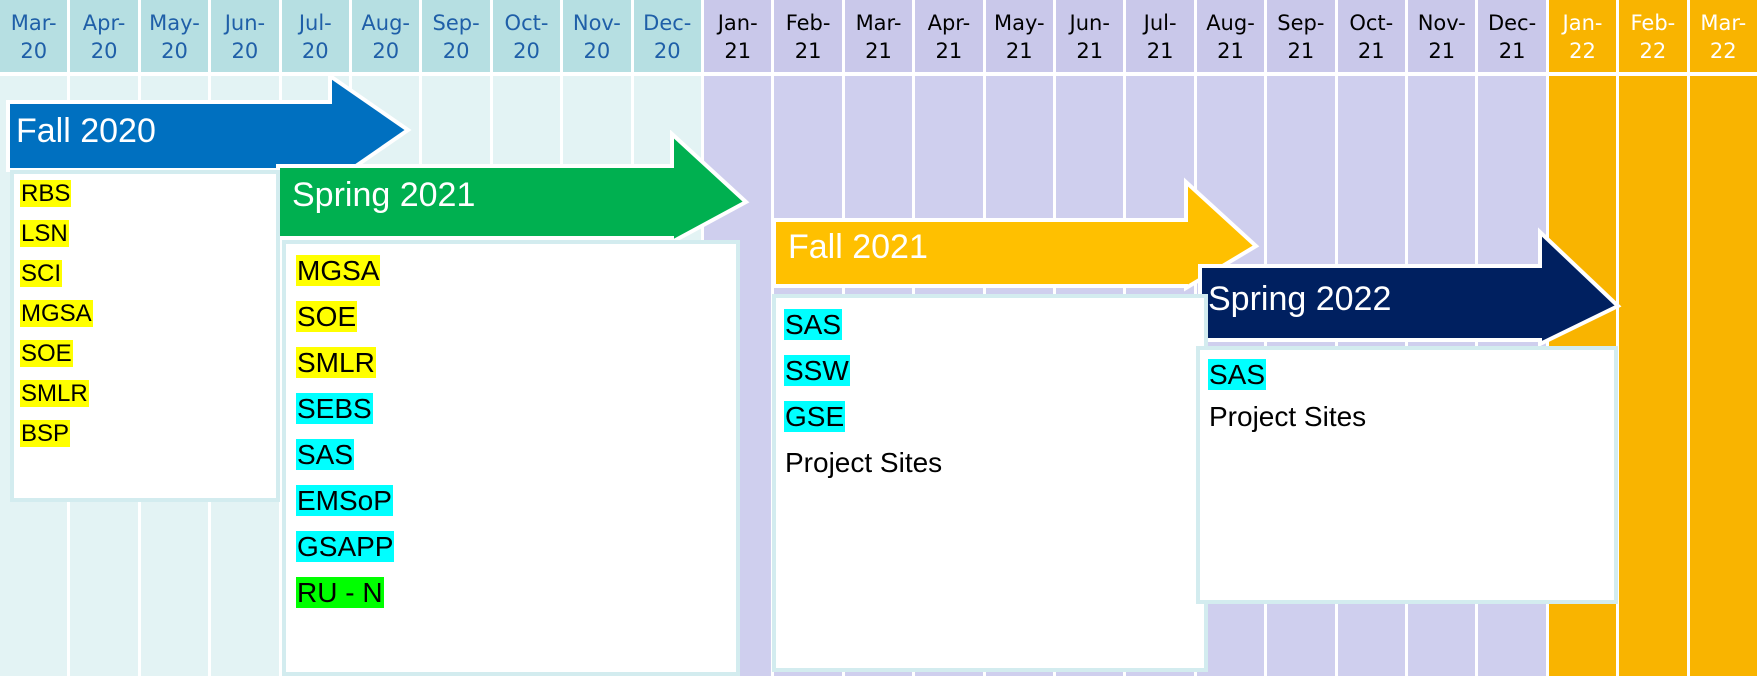  What do you see at coordinates (1653, 51) in the screenshot?
I see `month-year: 22` at bounding box center [1653, 51].